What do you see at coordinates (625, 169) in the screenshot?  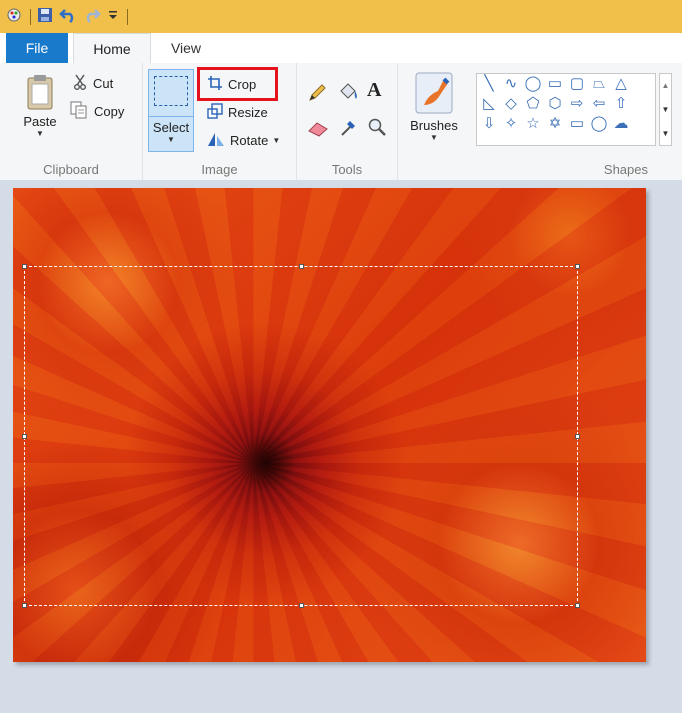 I see `shapes-group-label: Shapes` at bounding box center [625, 169].